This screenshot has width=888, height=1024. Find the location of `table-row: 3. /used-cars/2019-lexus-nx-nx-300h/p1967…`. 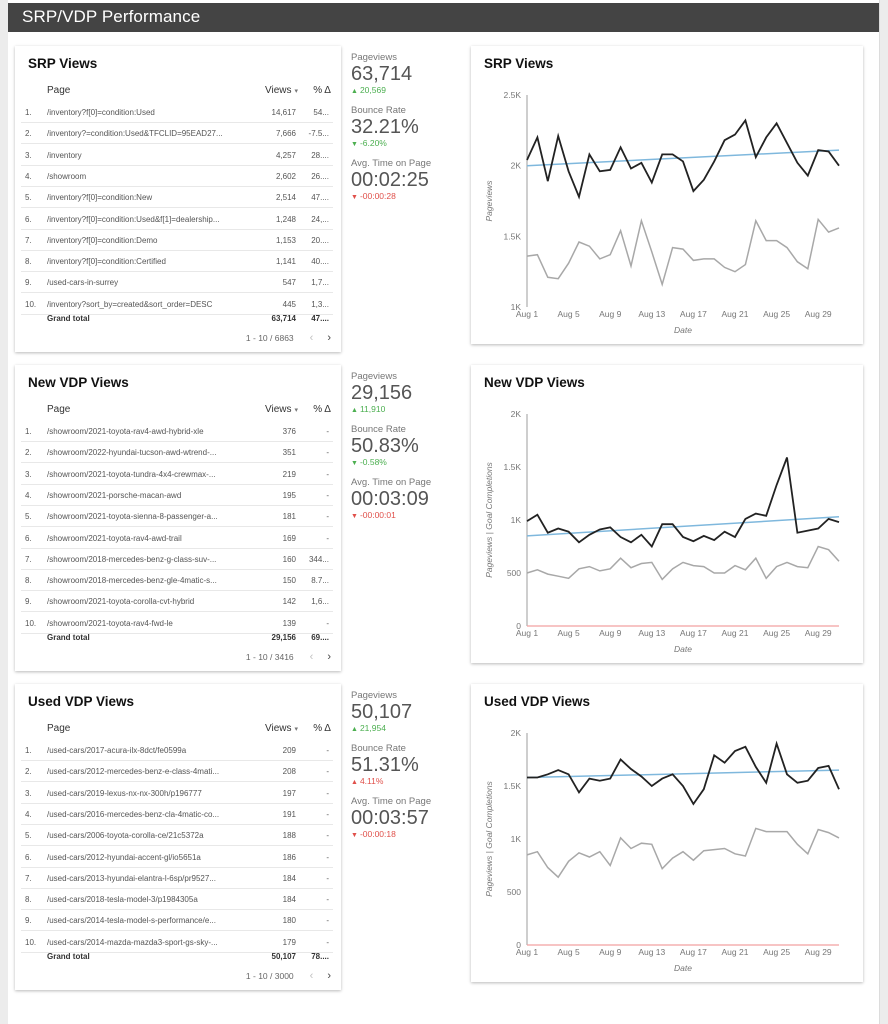

table-row: 3. /used-cars/2019-lexus-nx-nx-300h/p1967… is located at coordinates (177, 793).